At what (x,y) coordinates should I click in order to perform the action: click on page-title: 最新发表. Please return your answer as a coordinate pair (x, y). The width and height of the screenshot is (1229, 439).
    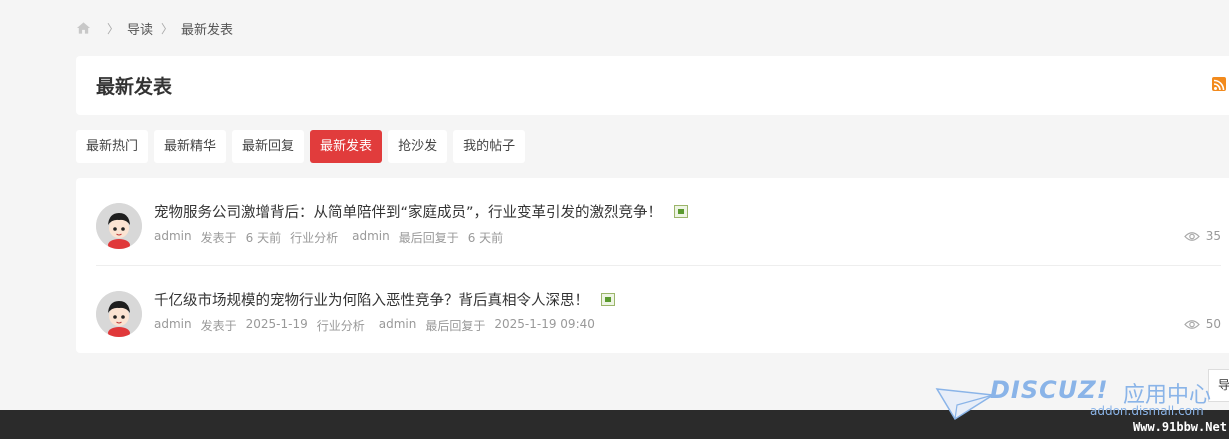
    Looking at the image, I should click on (134, 87).